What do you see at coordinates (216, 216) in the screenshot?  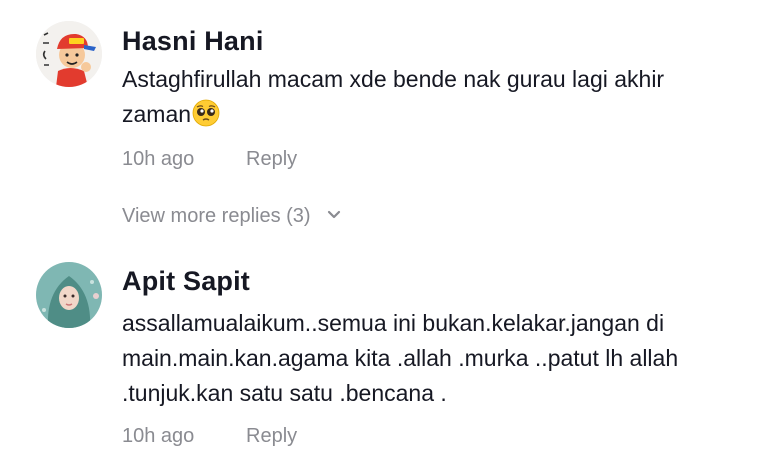 I see `view-more-replies-label: View more replies (3)` at bounding box center [216, 216].